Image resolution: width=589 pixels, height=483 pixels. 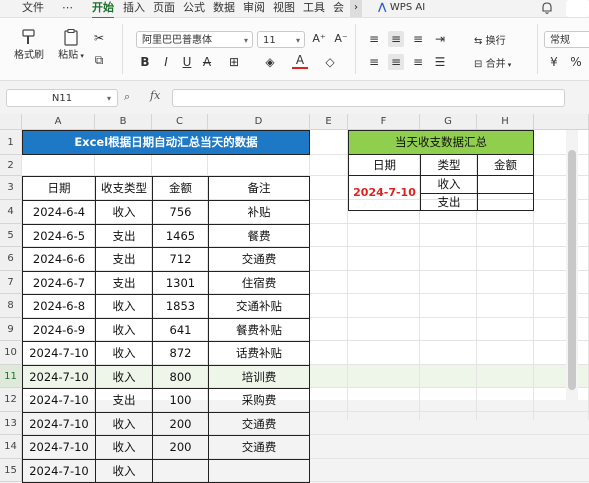 I want to click on underline-icon: U, so click(x=187, y=62).